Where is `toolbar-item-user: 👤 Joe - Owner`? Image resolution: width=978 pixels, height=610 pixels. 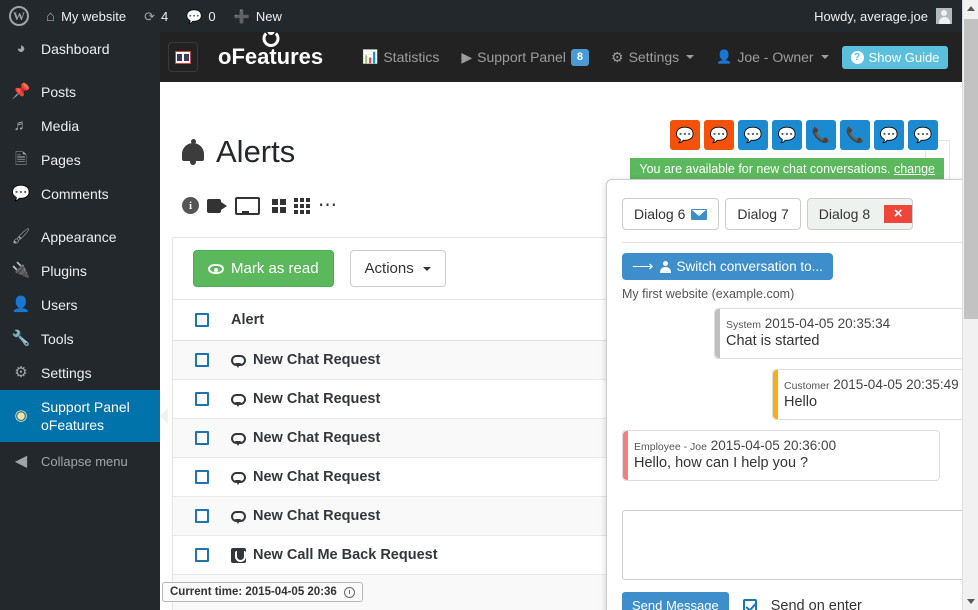
toolbar-item-user: 👤 Joe - Owner is located at coordinates (772, 57).